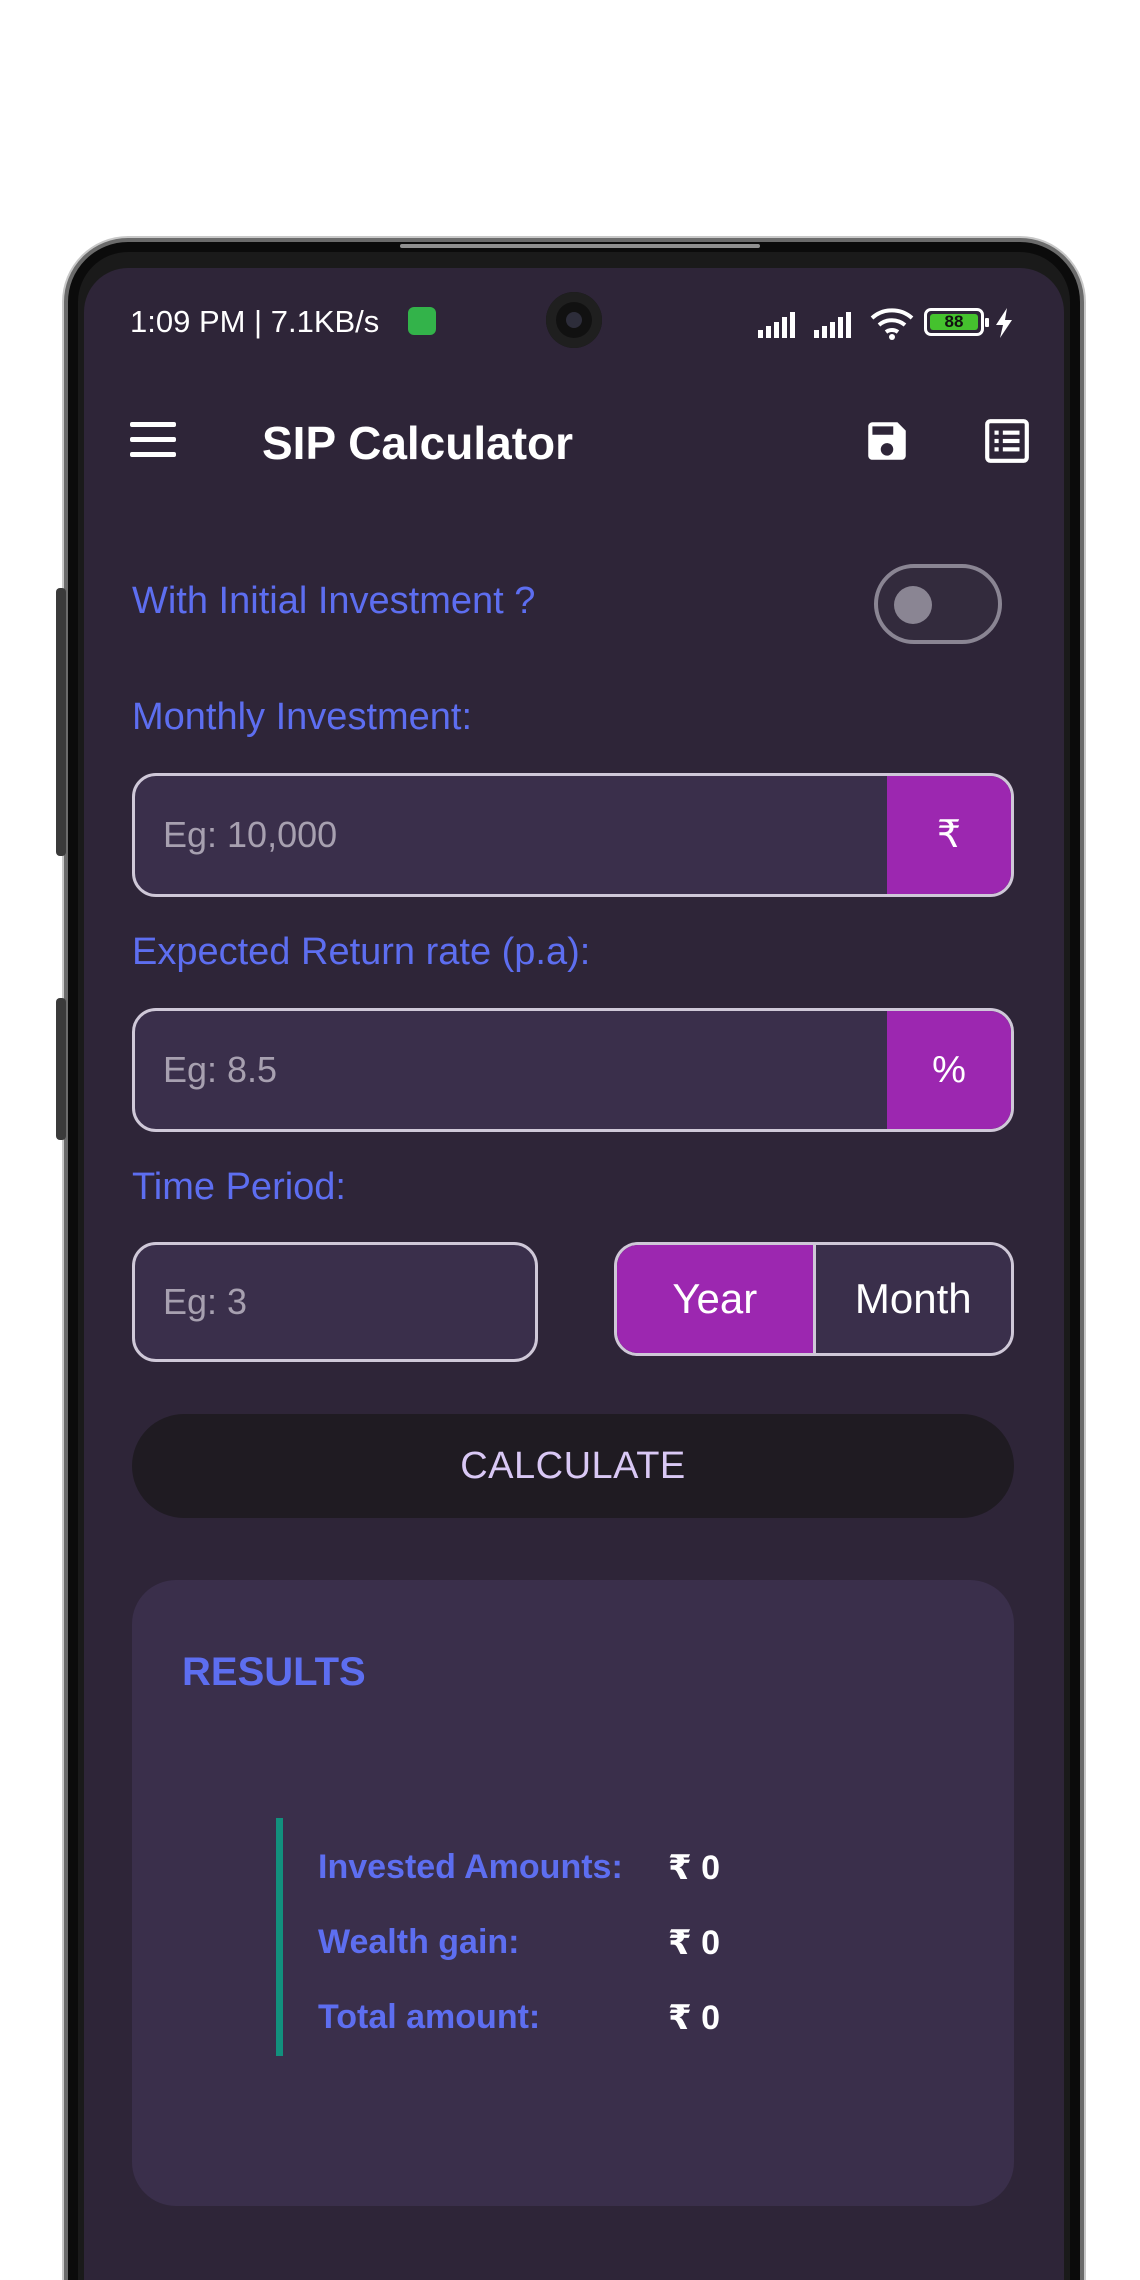 This screenshot has width=1140, height=2280. I want to click on battery-level: 88, so click(954, 321).